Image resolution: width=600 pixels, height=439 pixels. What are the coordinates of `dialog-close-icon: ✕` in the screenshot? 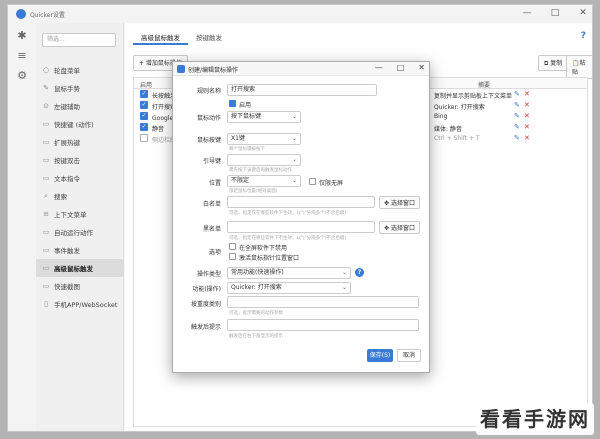 It's located at (421, 67).